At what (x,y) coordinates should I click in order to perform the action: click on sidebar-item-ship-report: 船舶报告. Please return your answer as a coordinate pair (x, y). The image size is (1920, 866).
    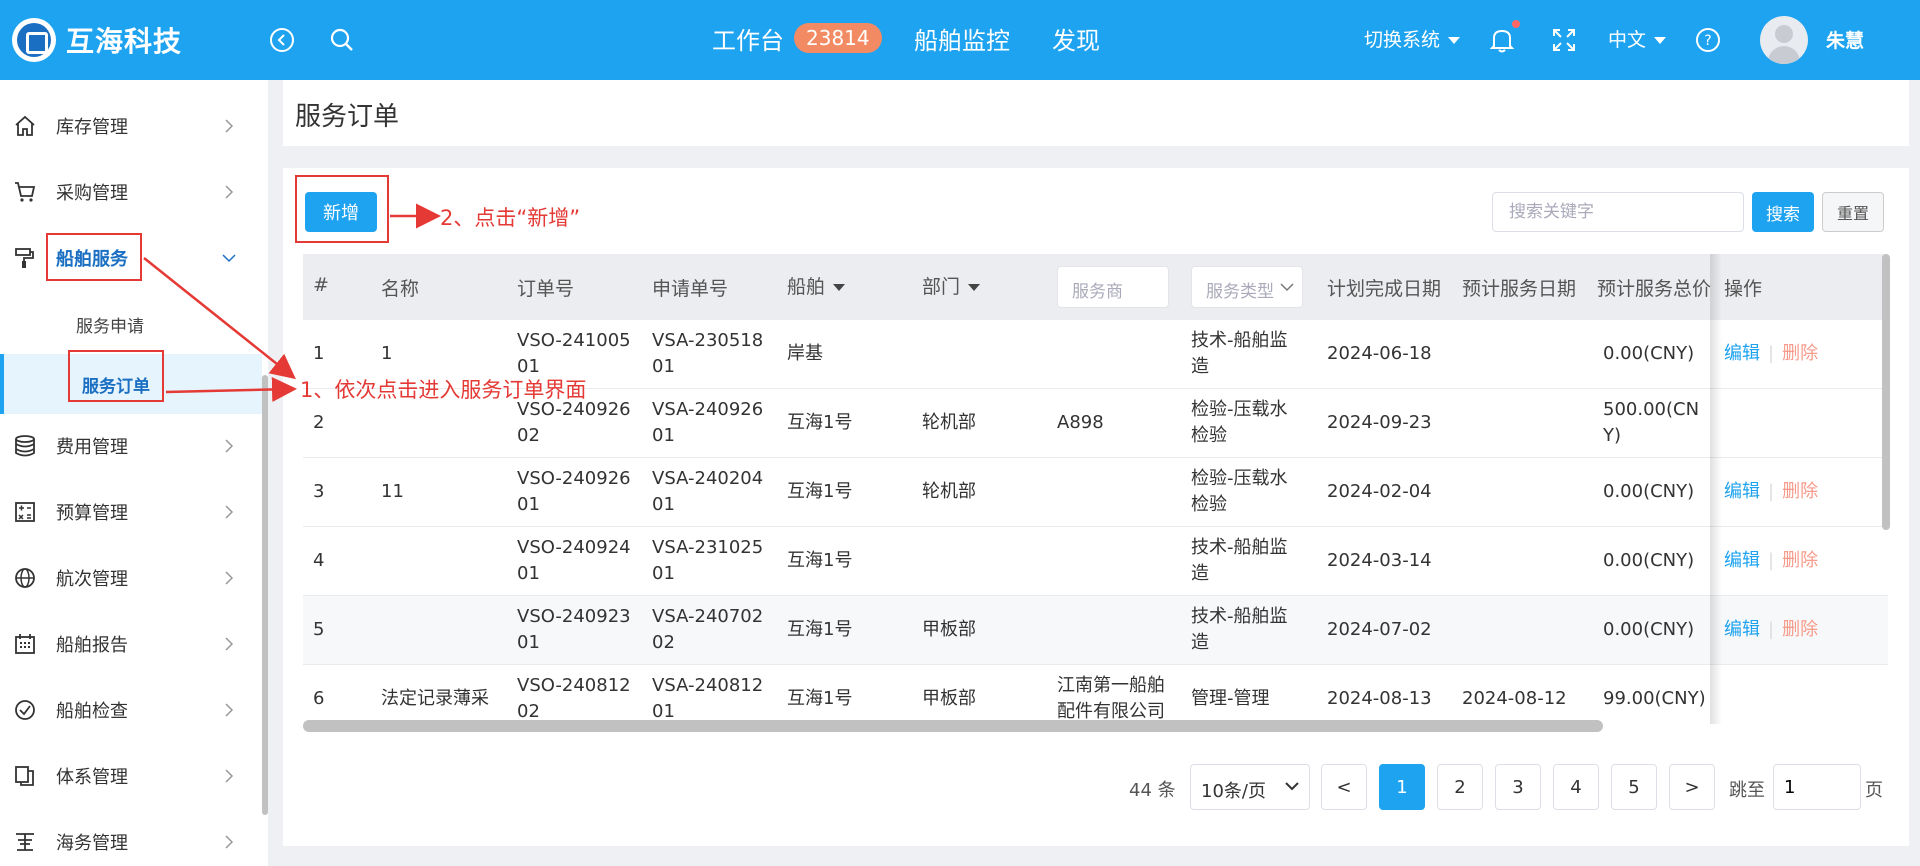
    Looking at the image, I should click on (134, 644).